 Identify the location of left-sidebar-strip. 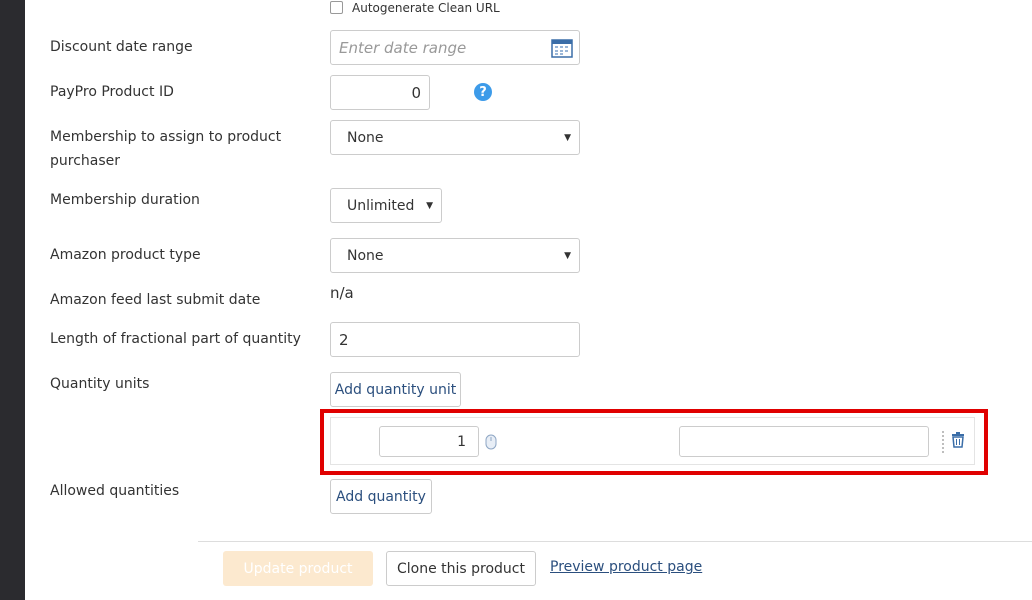
(12, 300).